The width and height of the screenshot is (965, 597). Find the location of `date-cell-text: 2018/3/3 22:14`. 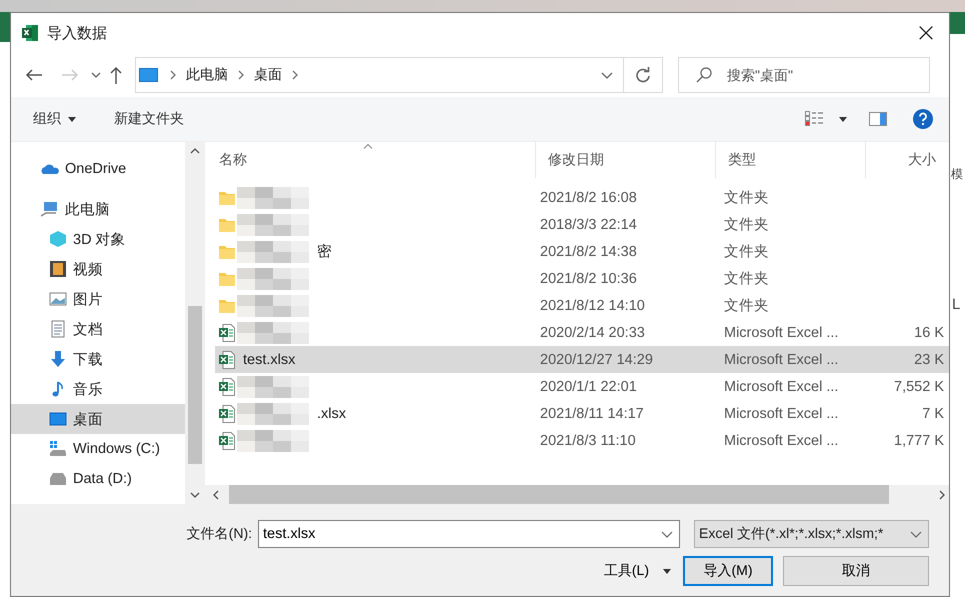

date-cell-text: 2018/3/3 22:14 is located at coordinates (588, 224).